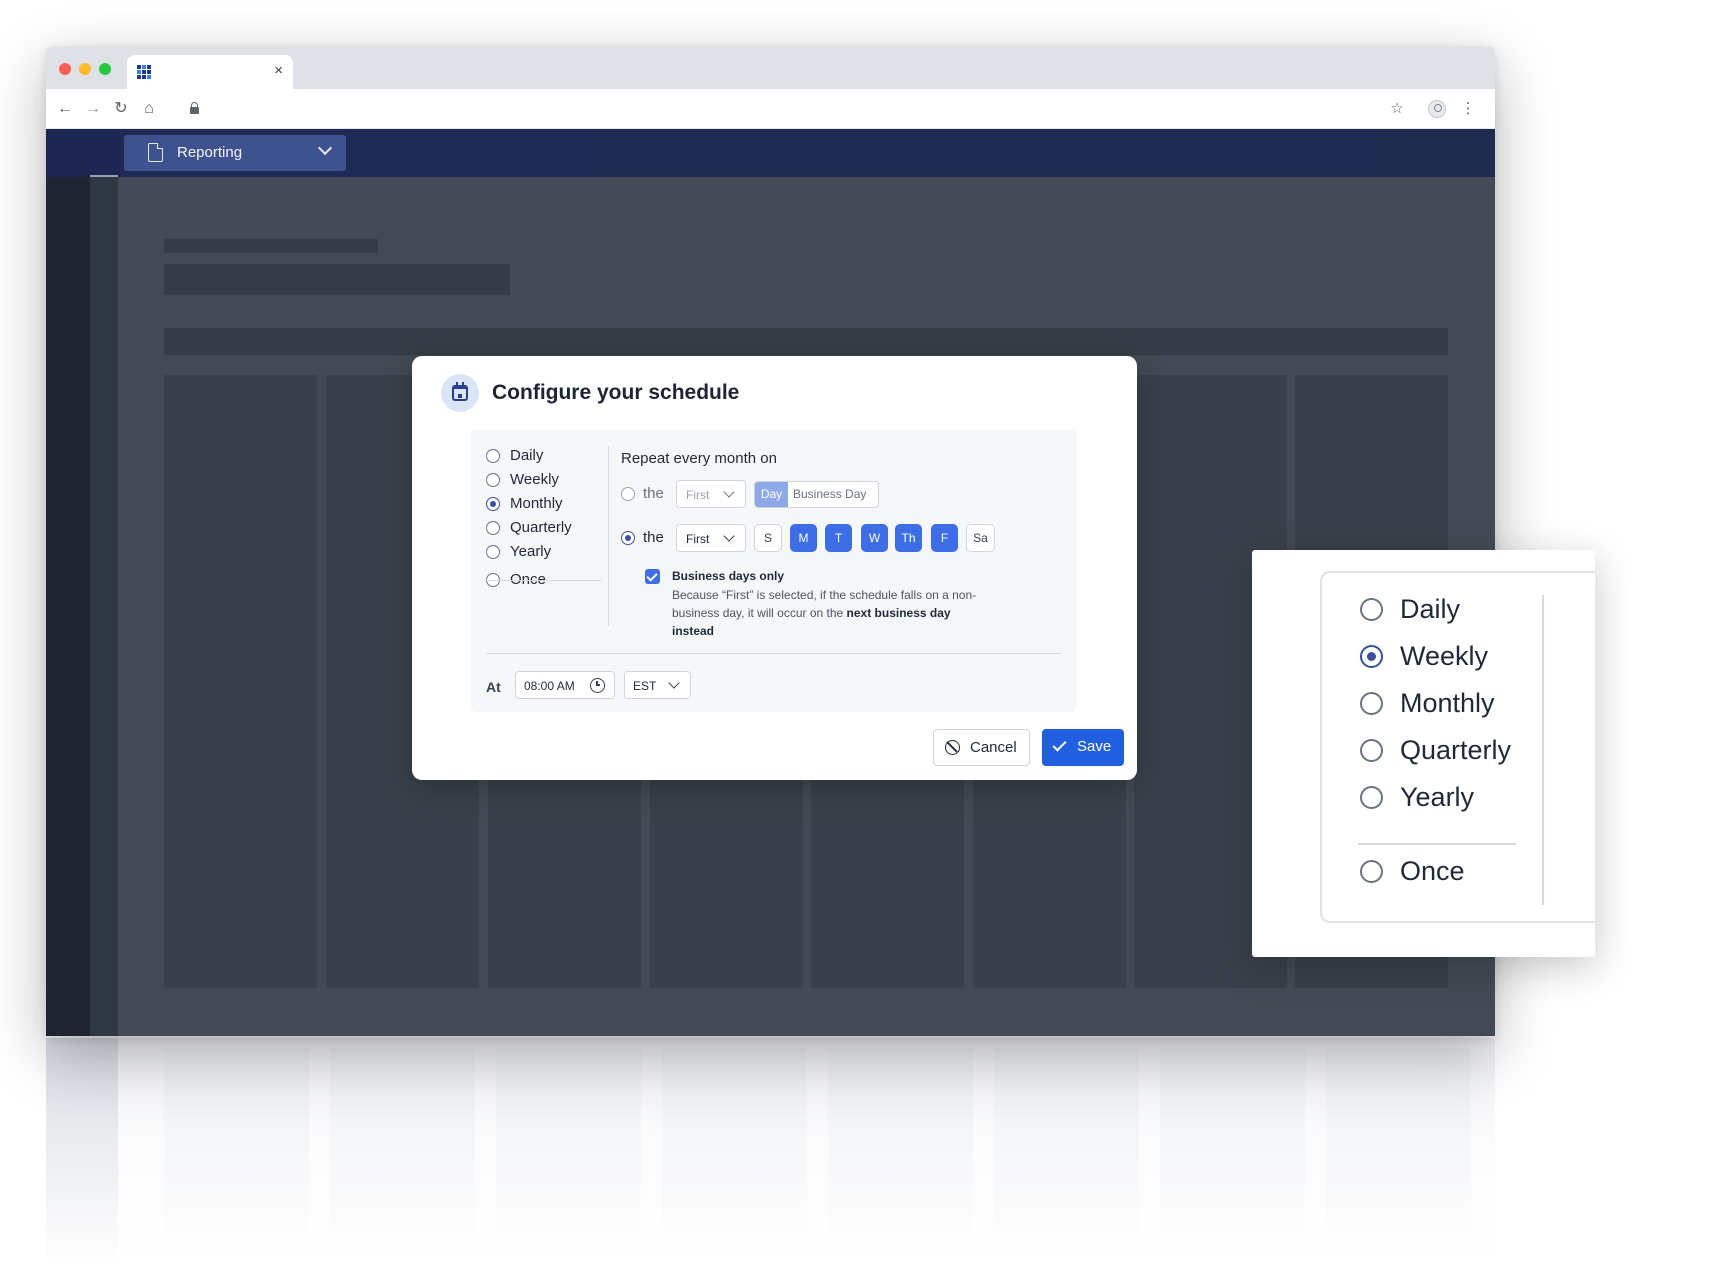  What do you see at coordinates (829, 494) in the screenshot?
I see `segment-business-day: Business Day` at bounding box center [829, 494].